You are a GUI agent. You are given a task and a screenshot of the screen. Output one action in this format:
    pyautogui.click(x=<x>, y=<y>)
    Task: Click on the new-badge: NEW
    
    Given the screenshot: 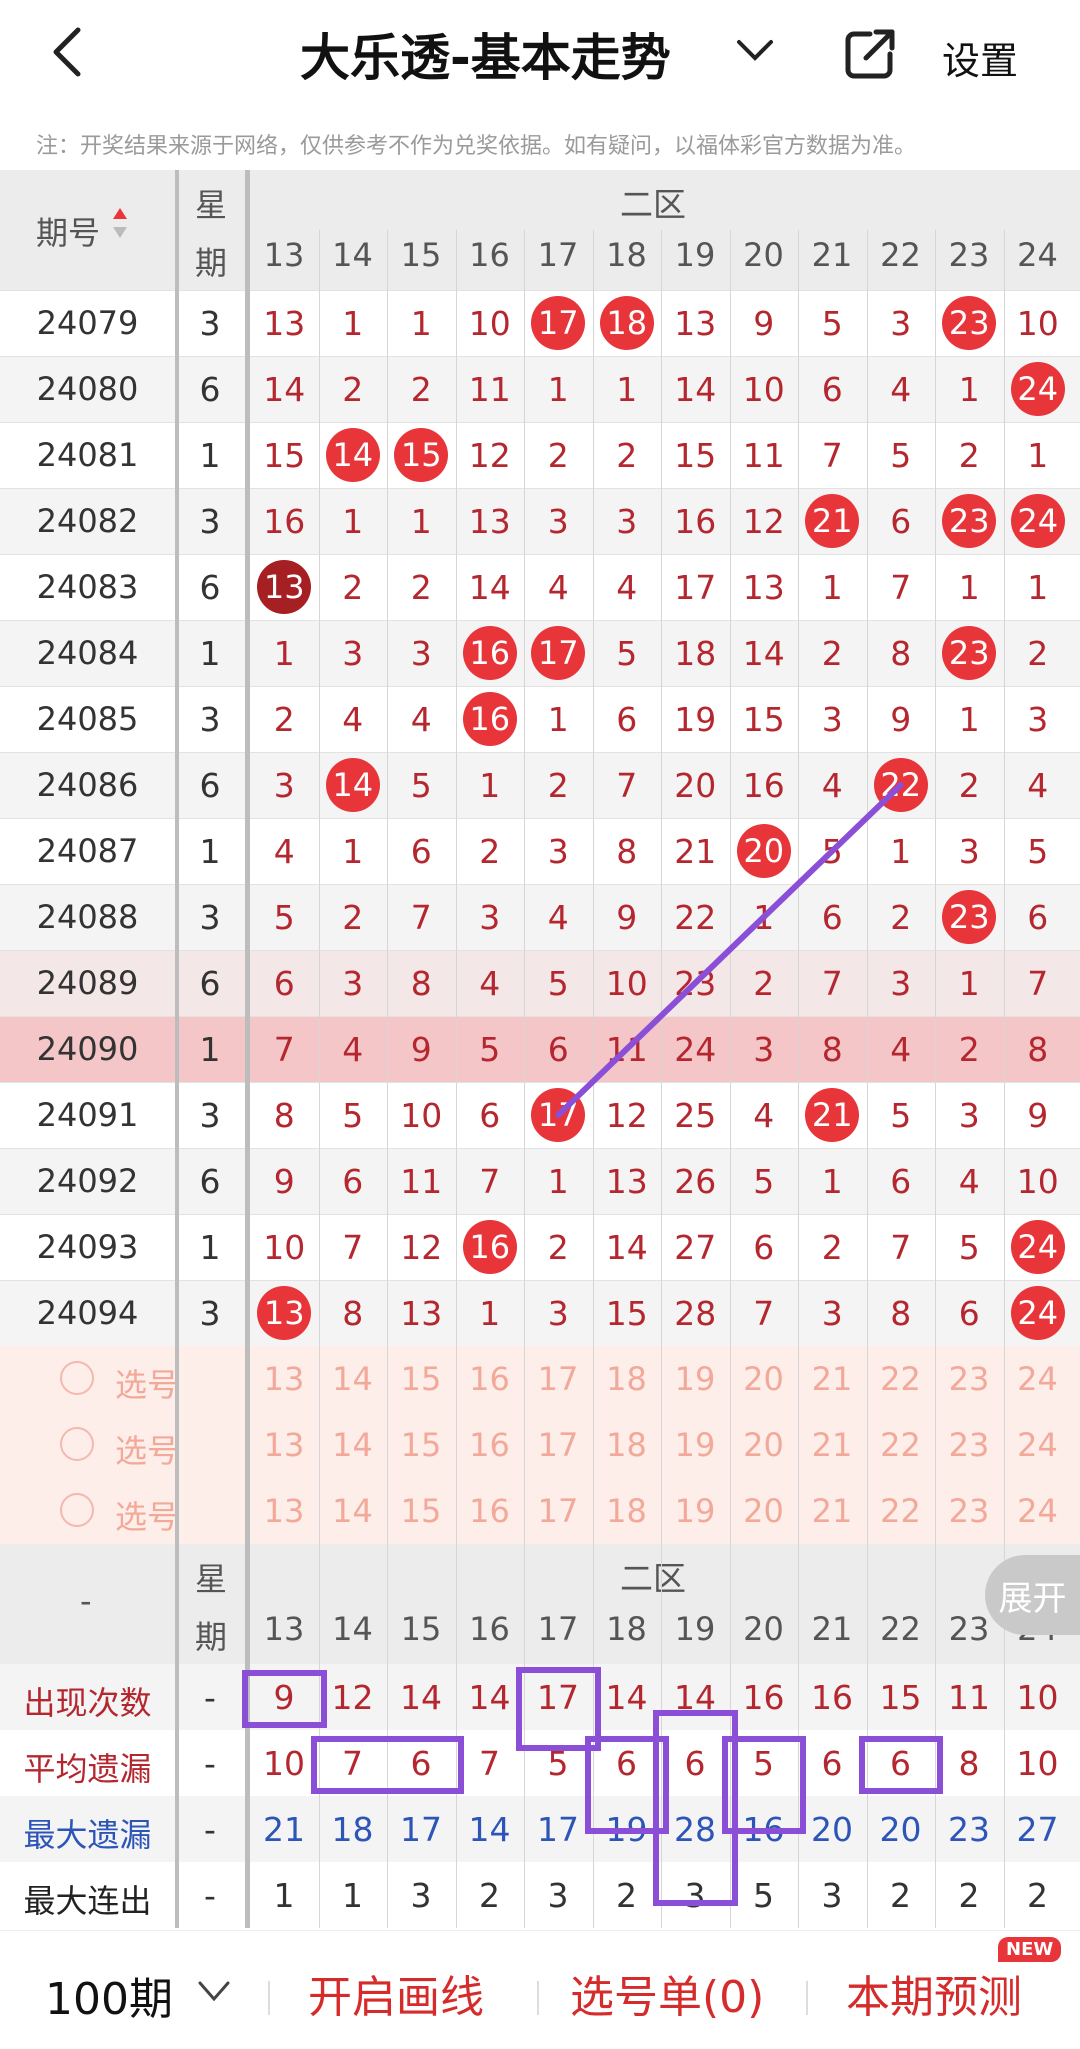 What is the action you would take?
    pyautogui.click(x=1030, y=1949)
    